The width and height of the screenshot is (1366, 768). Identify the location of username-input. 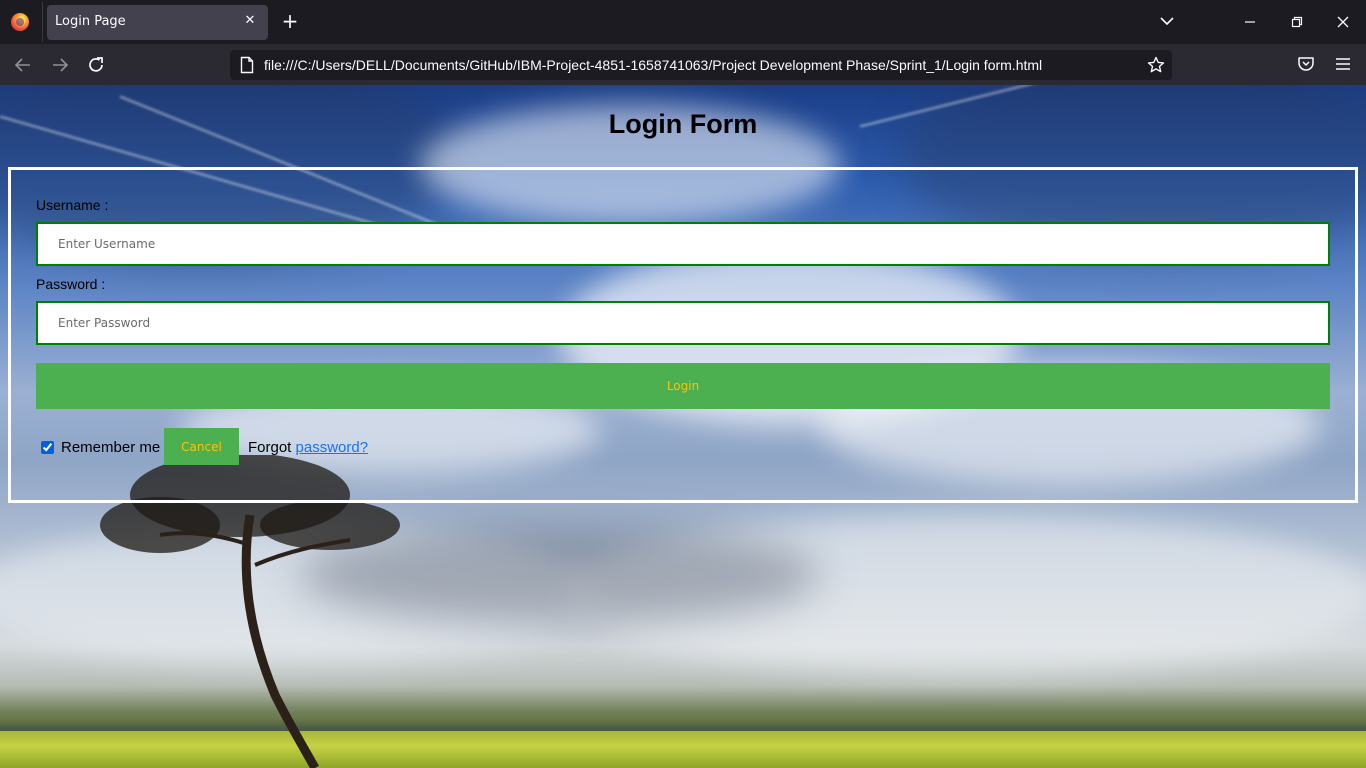
(683, 244).